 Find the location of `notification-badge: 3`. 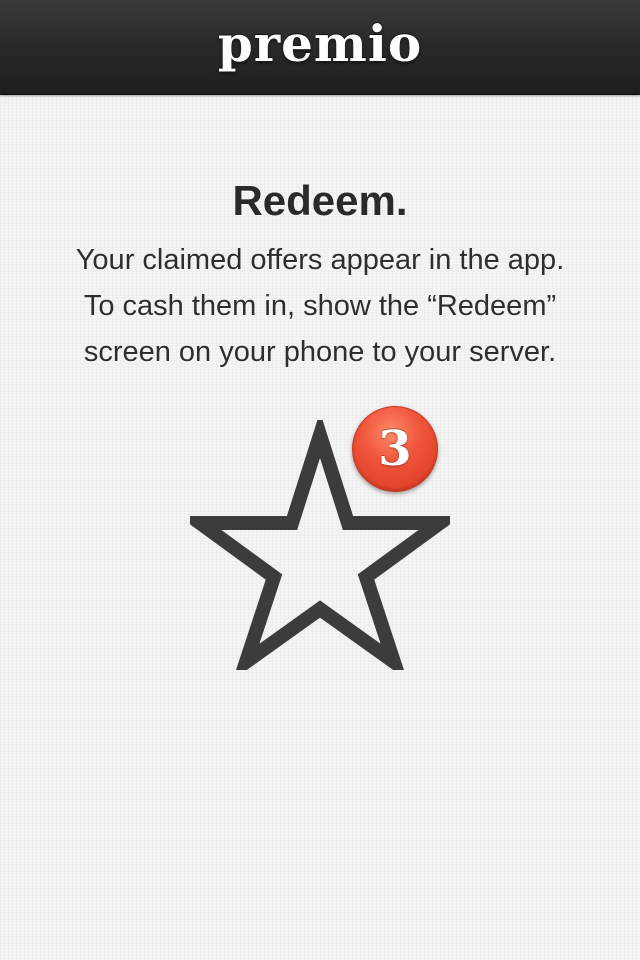

notification-badge: 3 is located at coordinates (395, 449).